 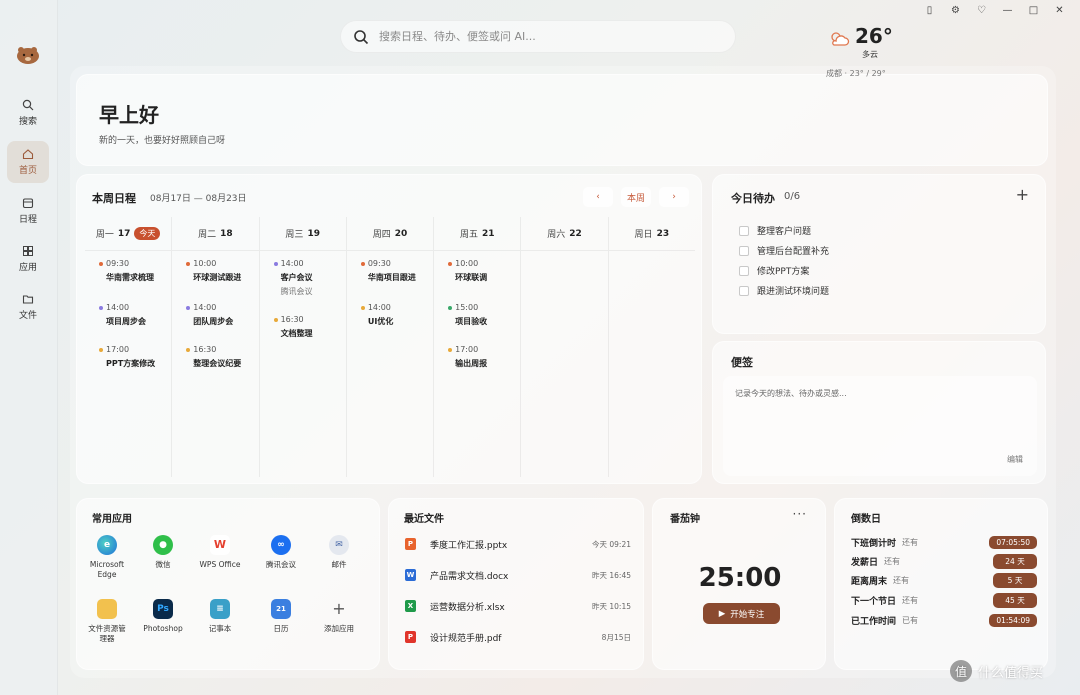 What do you see at coordinates (28, 211) in the screenshot?
I see `sidebar-item-calendar: 日程` at bounding box center [28, 211].